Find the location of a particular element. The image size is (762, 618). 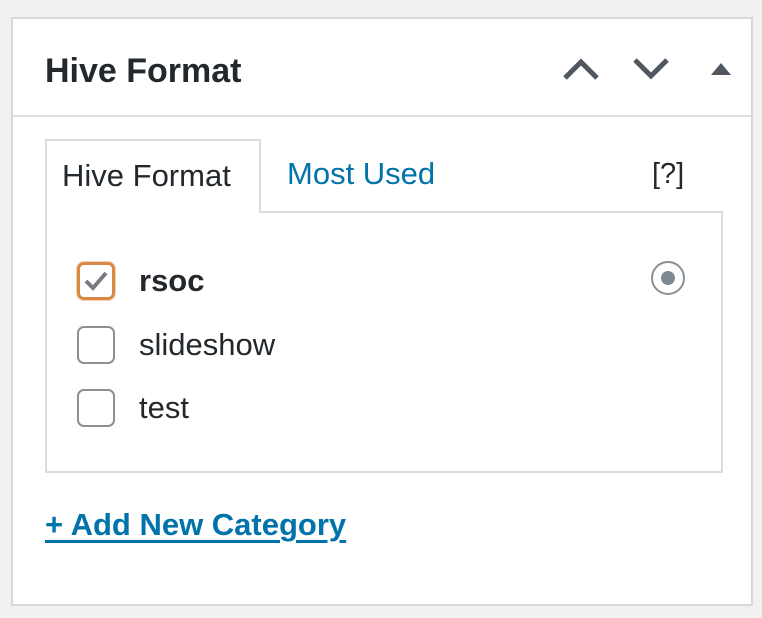

list-item: rsoc is located at coordinates (140, 281).